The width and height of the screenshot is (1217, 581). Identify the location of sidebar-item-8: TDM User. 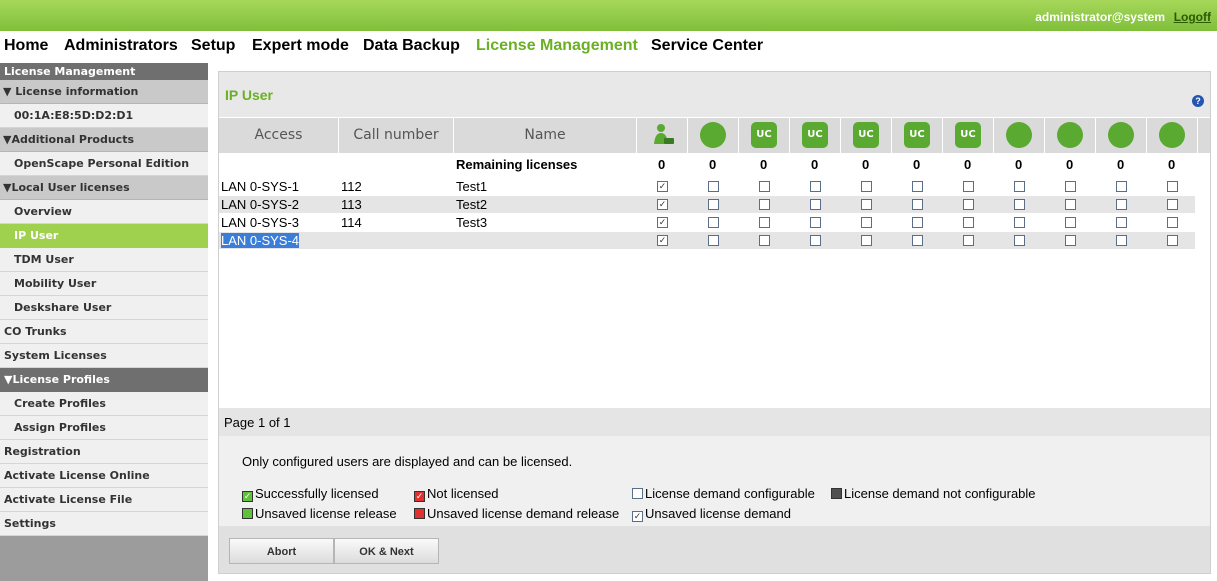
(104, 260).